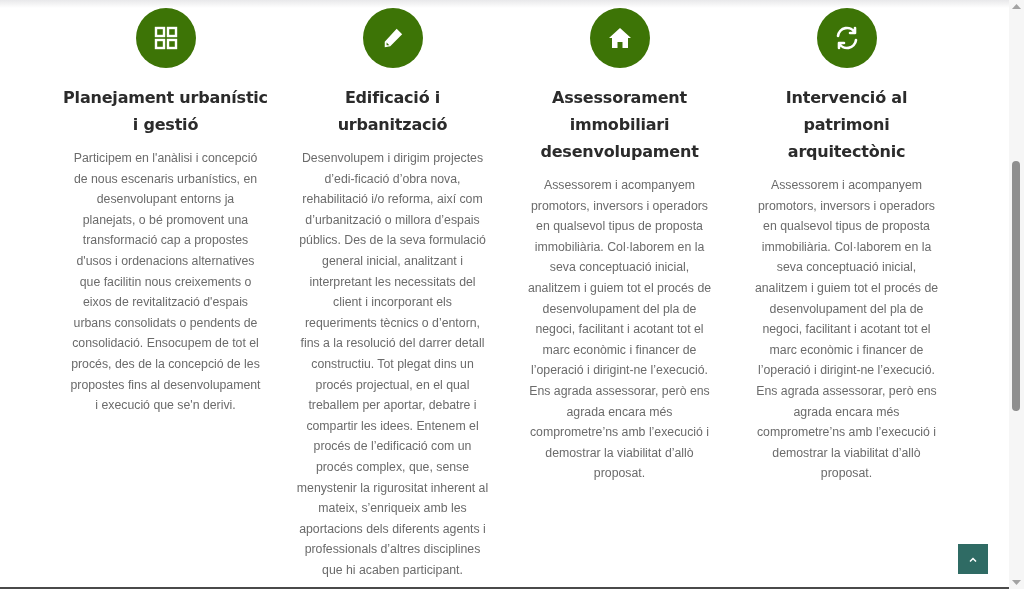 Image resolution: width=1024 pixels, height=589 pixels. Describe the element at coordinates (619, 125) in the screenshot. I see `service-title: Assessorament immobiliari desenvolupament` at that location.